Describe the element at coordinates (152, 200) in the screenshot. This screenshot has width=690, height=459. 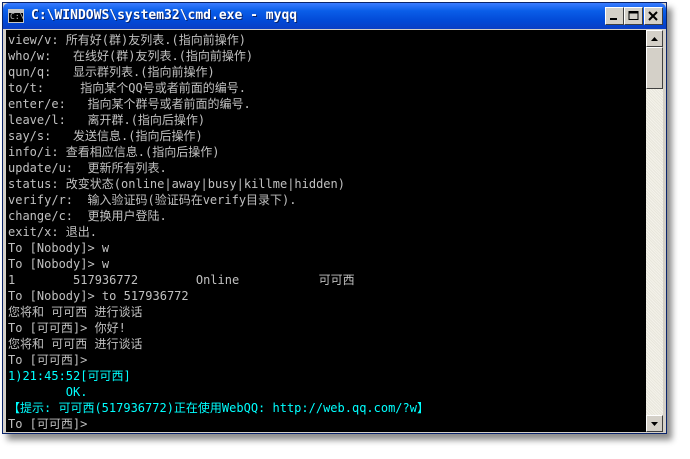
I see `console-line: verify/r: 输入验证码(验证码在verify目录下).` at that location.